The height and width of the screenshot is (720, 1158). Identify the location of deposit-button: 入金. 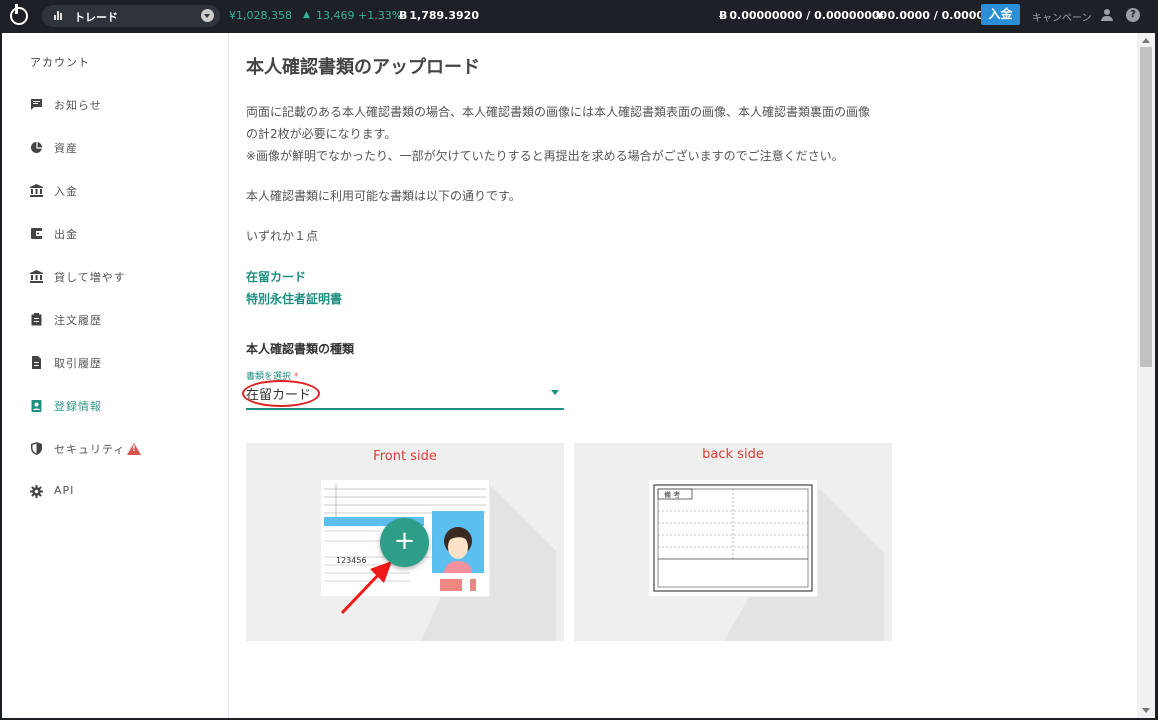
(1000, 14).